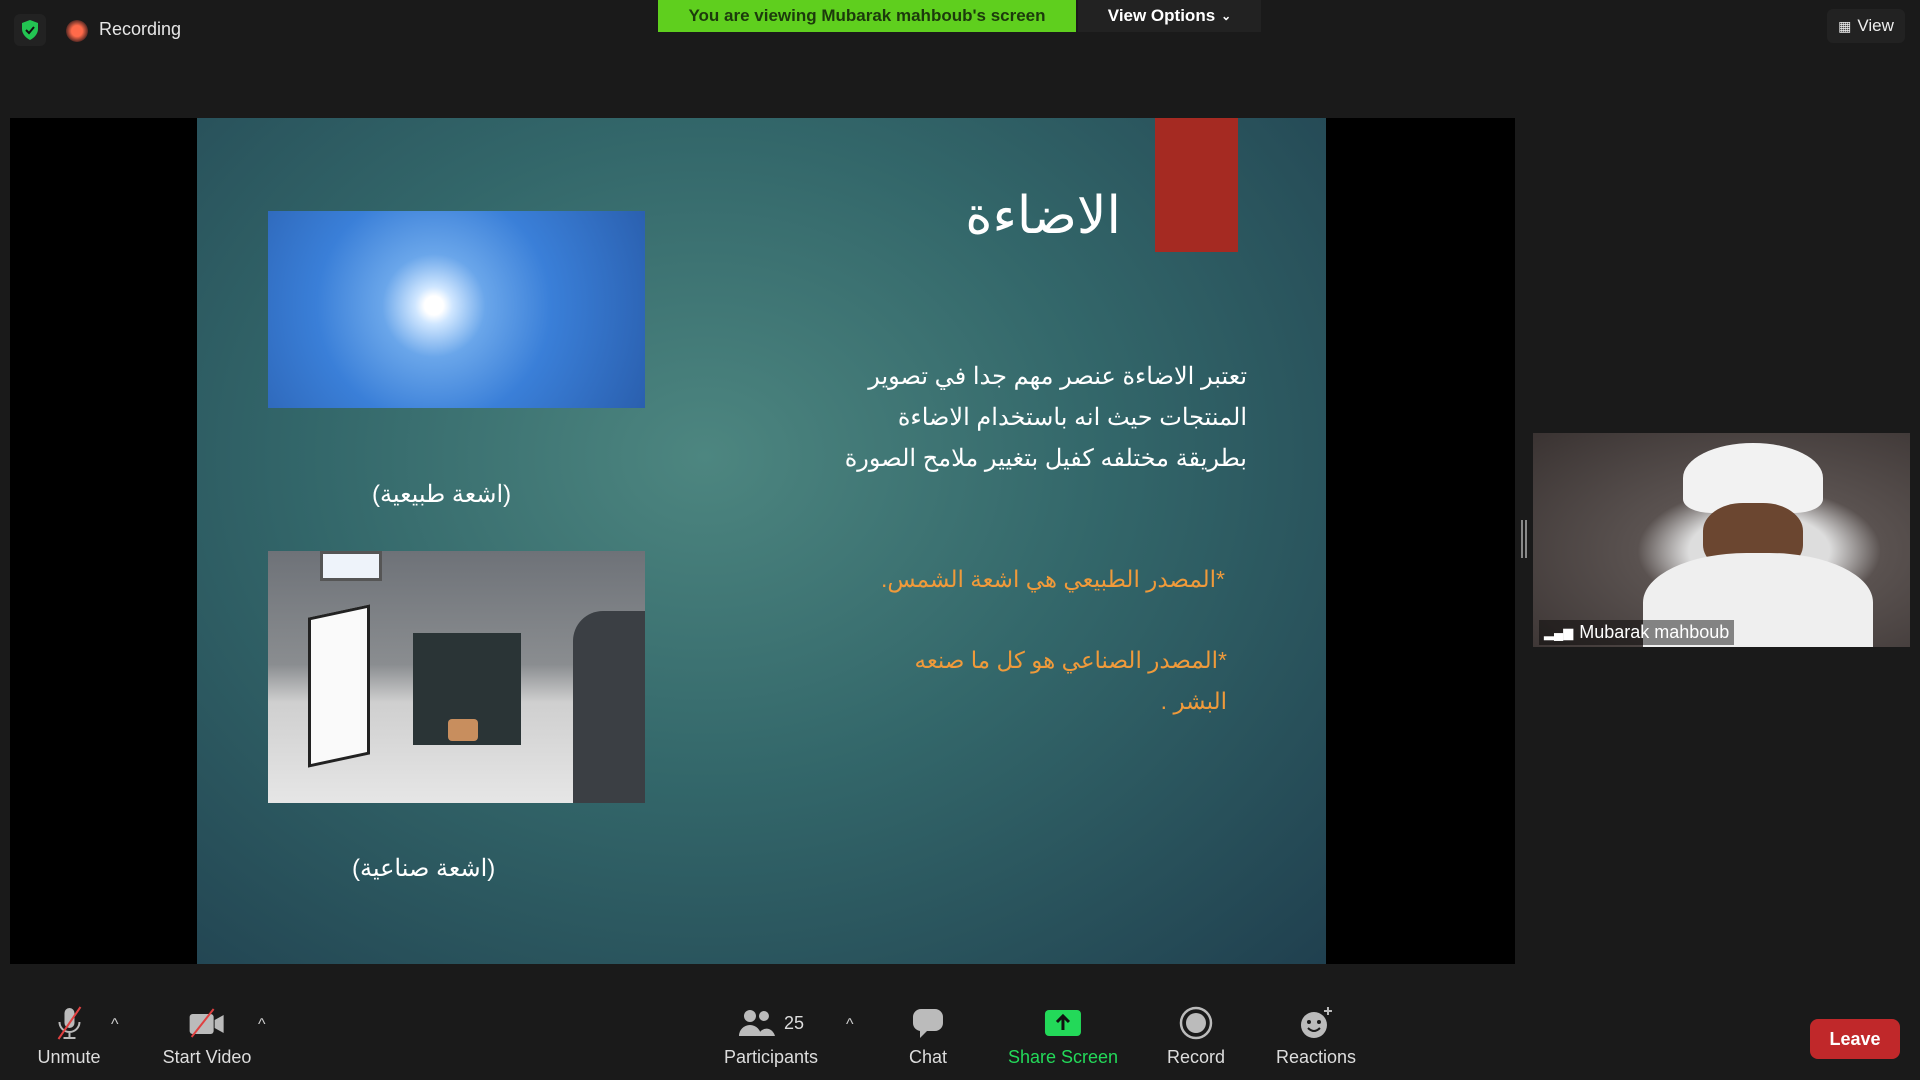 The image size is (1920, 1080). Describe the element at coordinates (1875, 25) in the screenshot. I see `view-label: View` at that location.